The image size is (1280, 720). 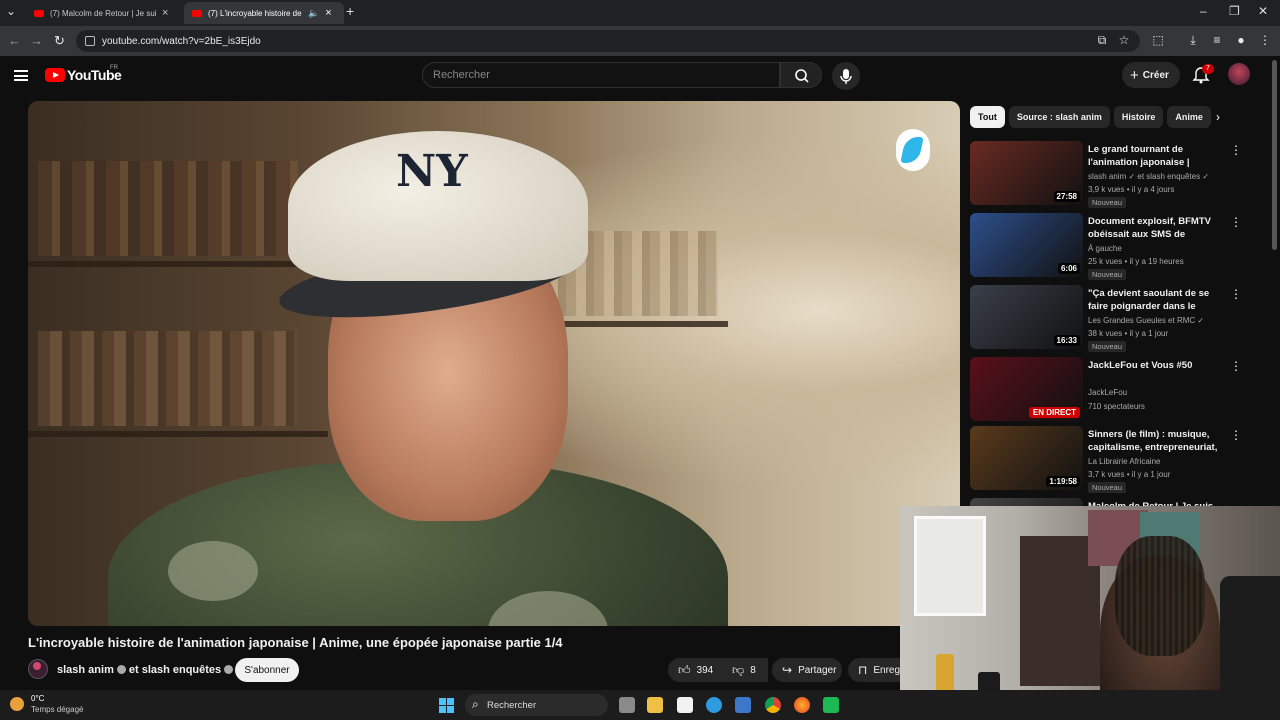 I want to click on browser-toolbar: ← → ↻ youtube.com/watch?v=2bE_is3Ejdo, so click(x=640, y=41).